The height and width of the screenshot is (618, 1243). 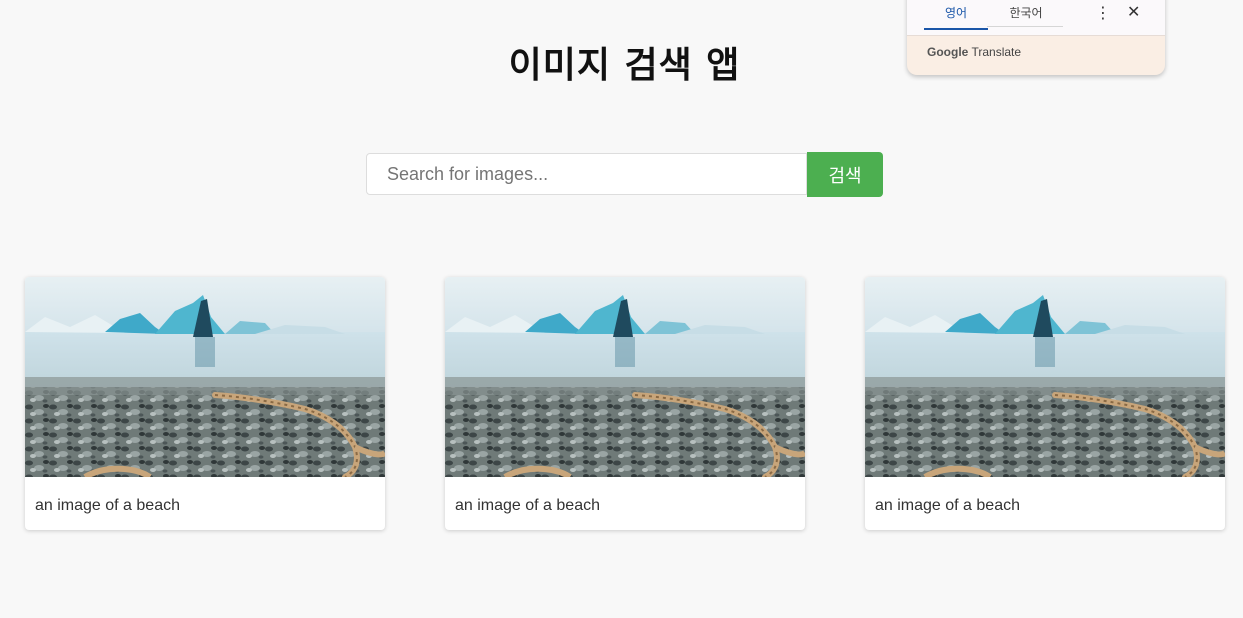 What do you see at coordinates (1025, 26) in the screenshot?
I see `tab-divider` at bounding box center [1025, 26].